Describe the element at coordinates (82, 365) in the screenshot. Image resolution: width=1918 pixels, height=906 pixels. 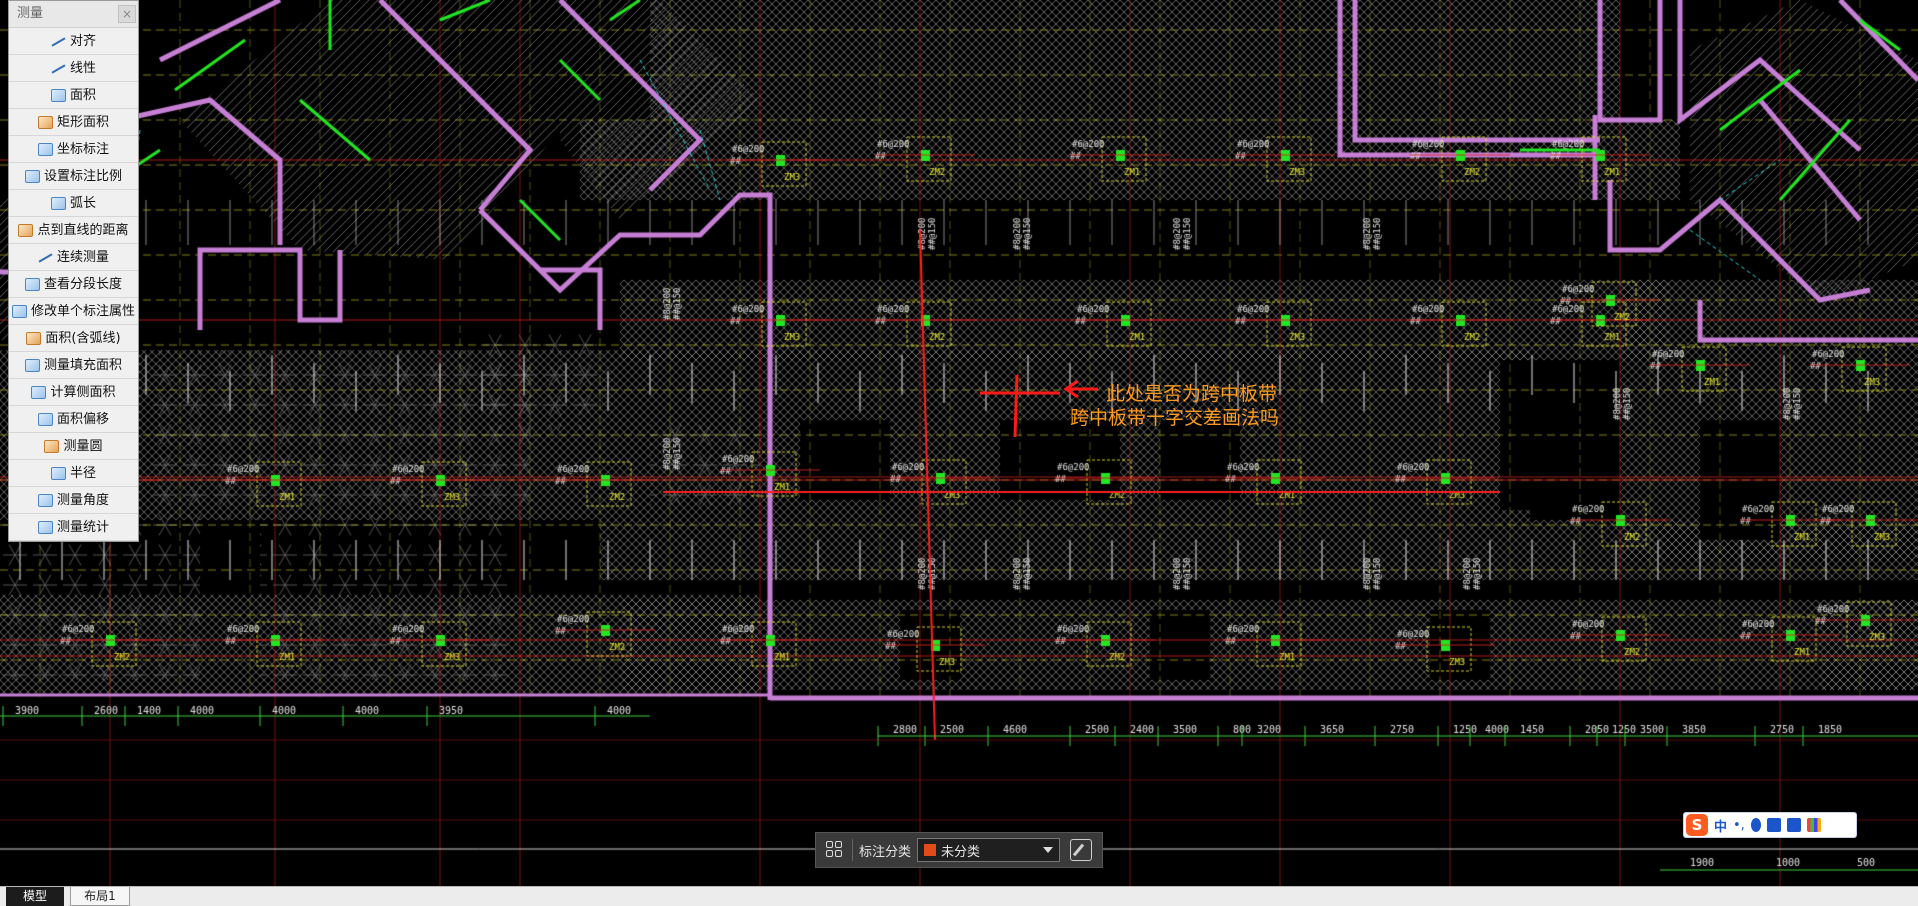
I see `measure-item-label: 测量填充面积` at that location.